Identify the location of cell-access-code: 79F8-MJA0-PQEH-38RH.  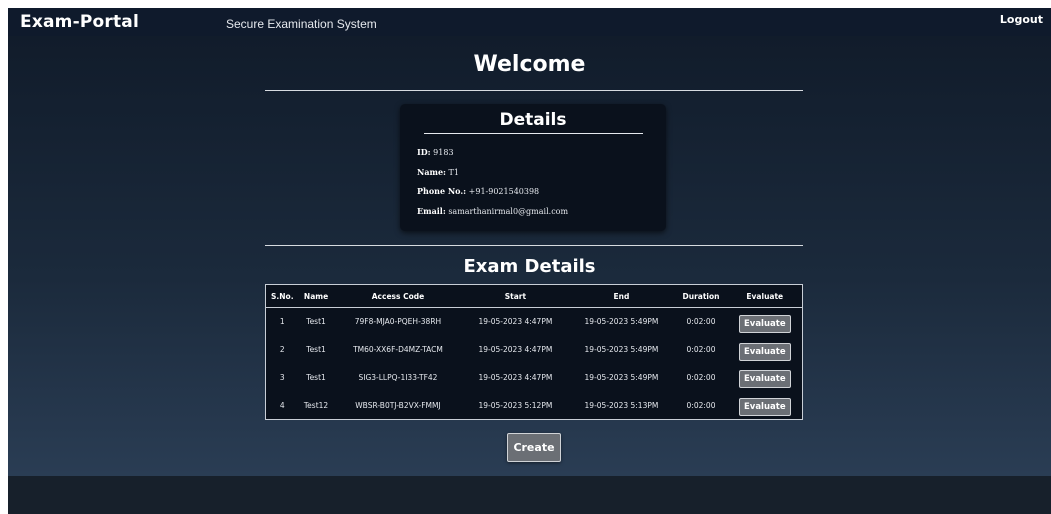
(398, 322).